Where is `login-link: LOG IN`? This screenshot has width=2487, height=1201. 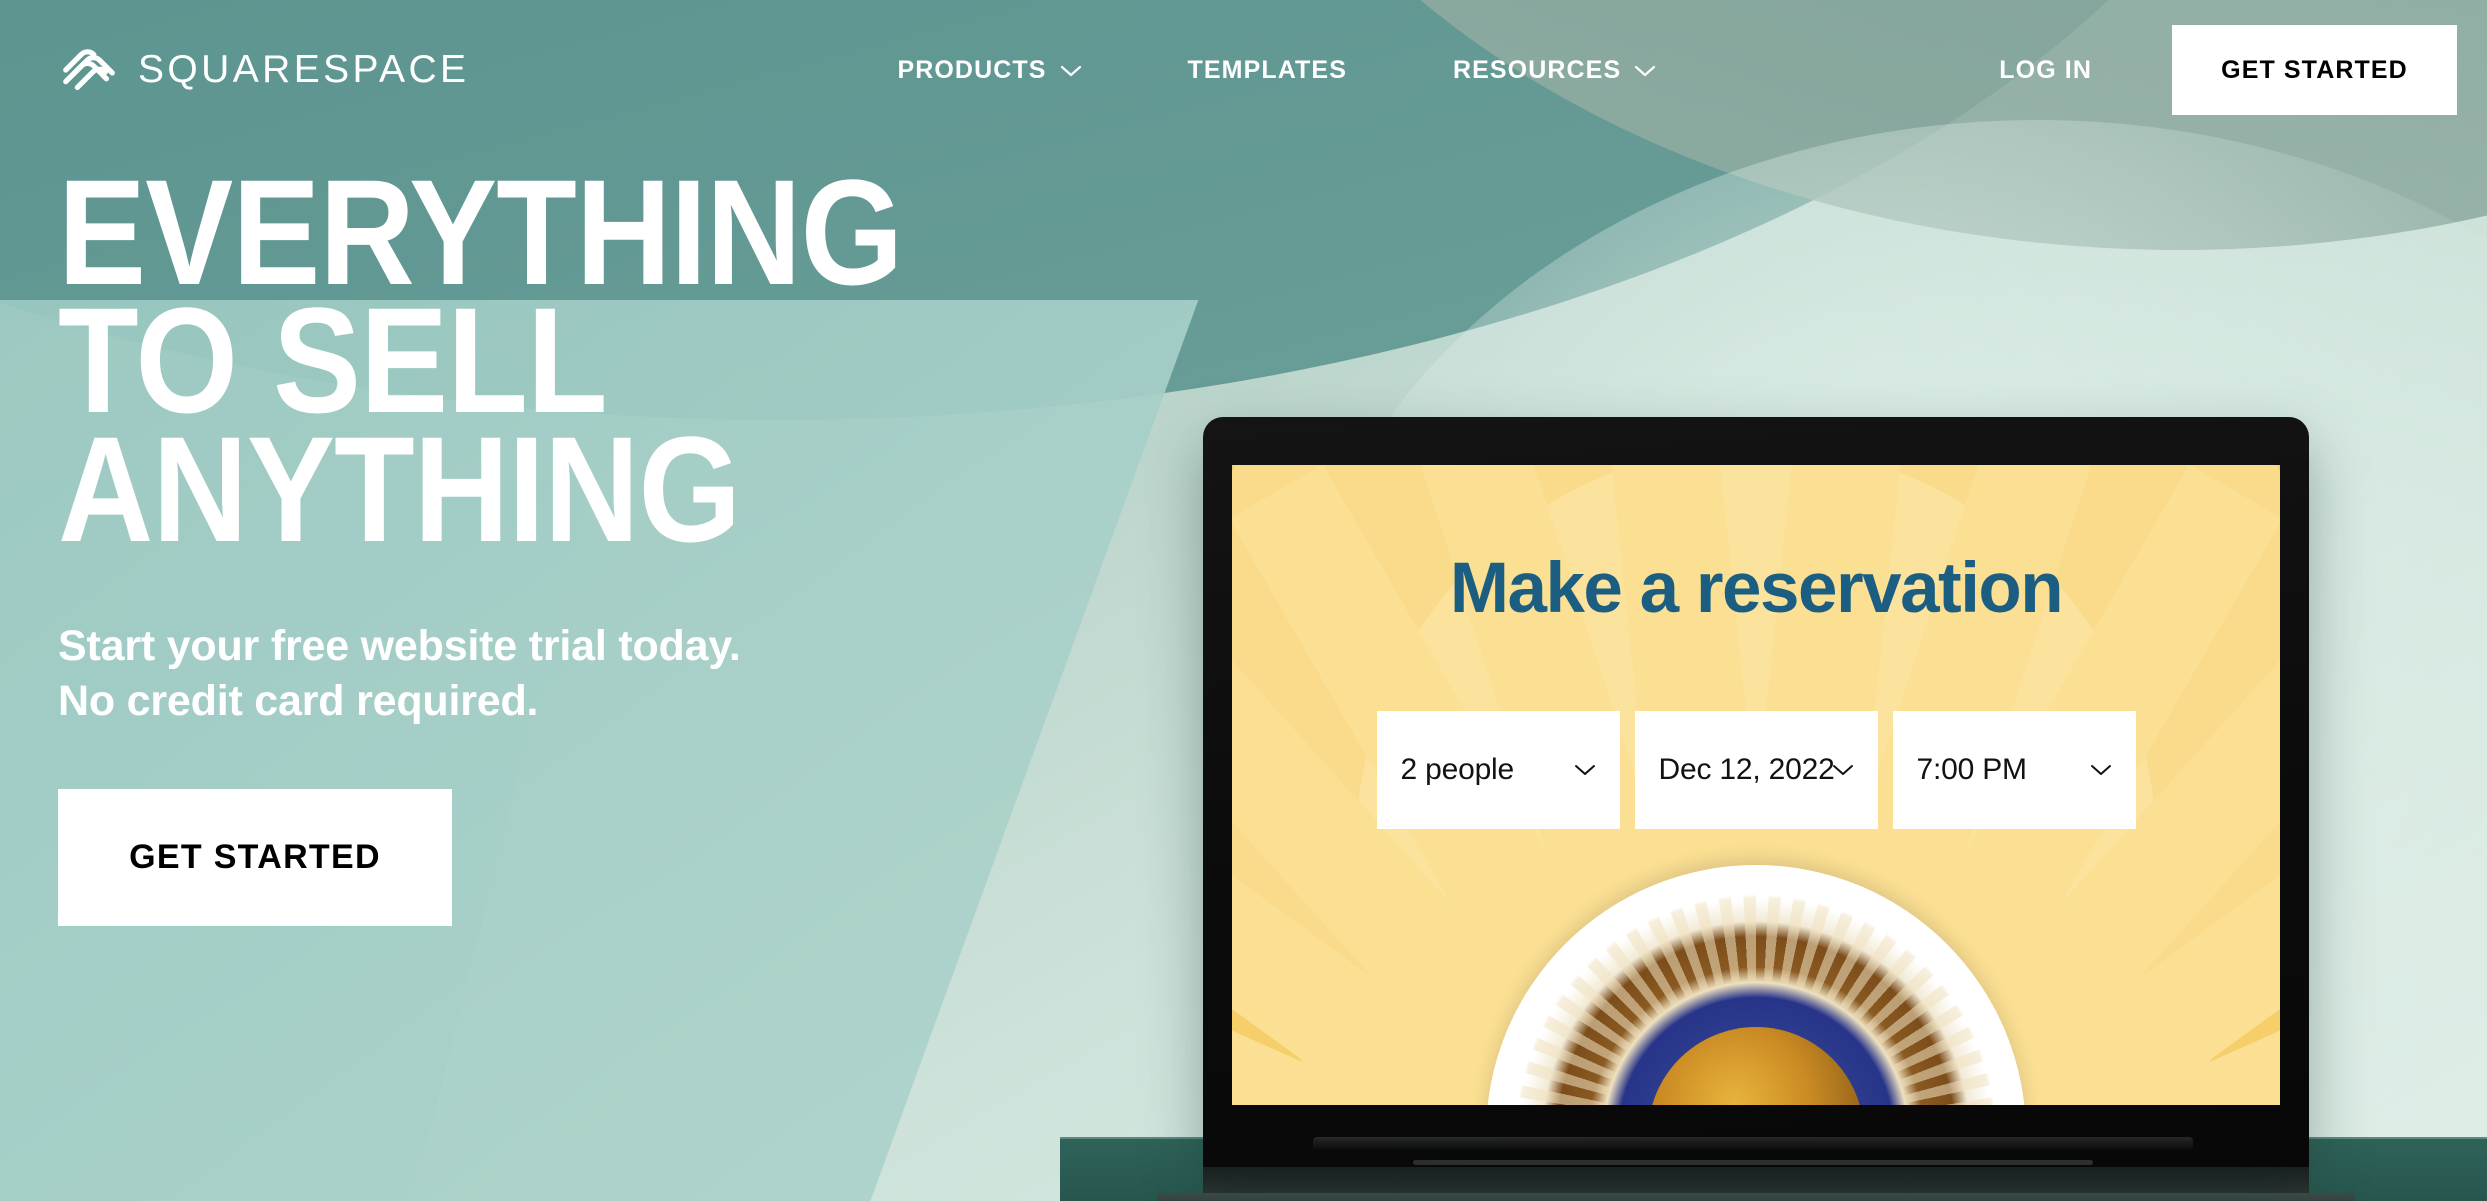 login-link: LOG IN is located at coordinates (2045, 70).